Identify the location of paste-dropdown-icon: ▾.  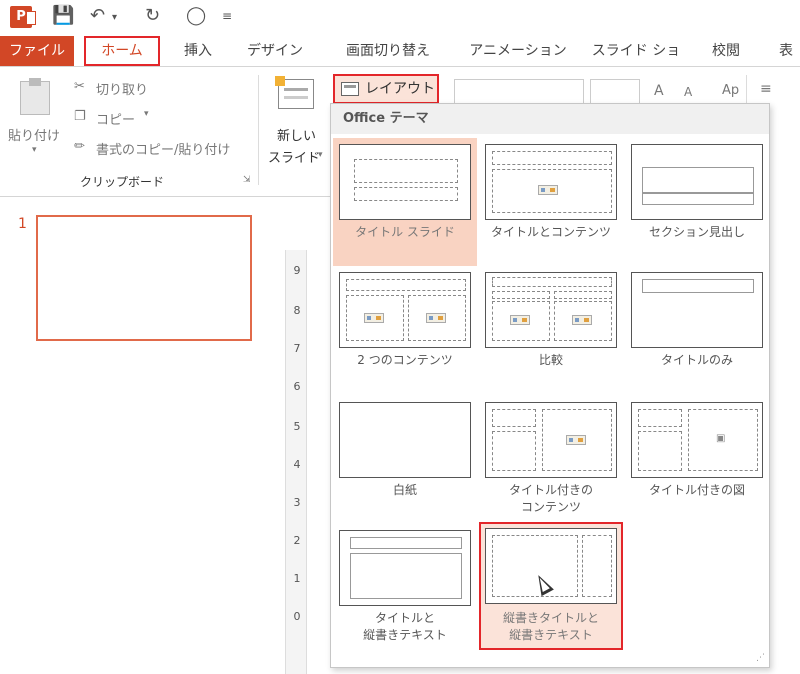
(34, 150).